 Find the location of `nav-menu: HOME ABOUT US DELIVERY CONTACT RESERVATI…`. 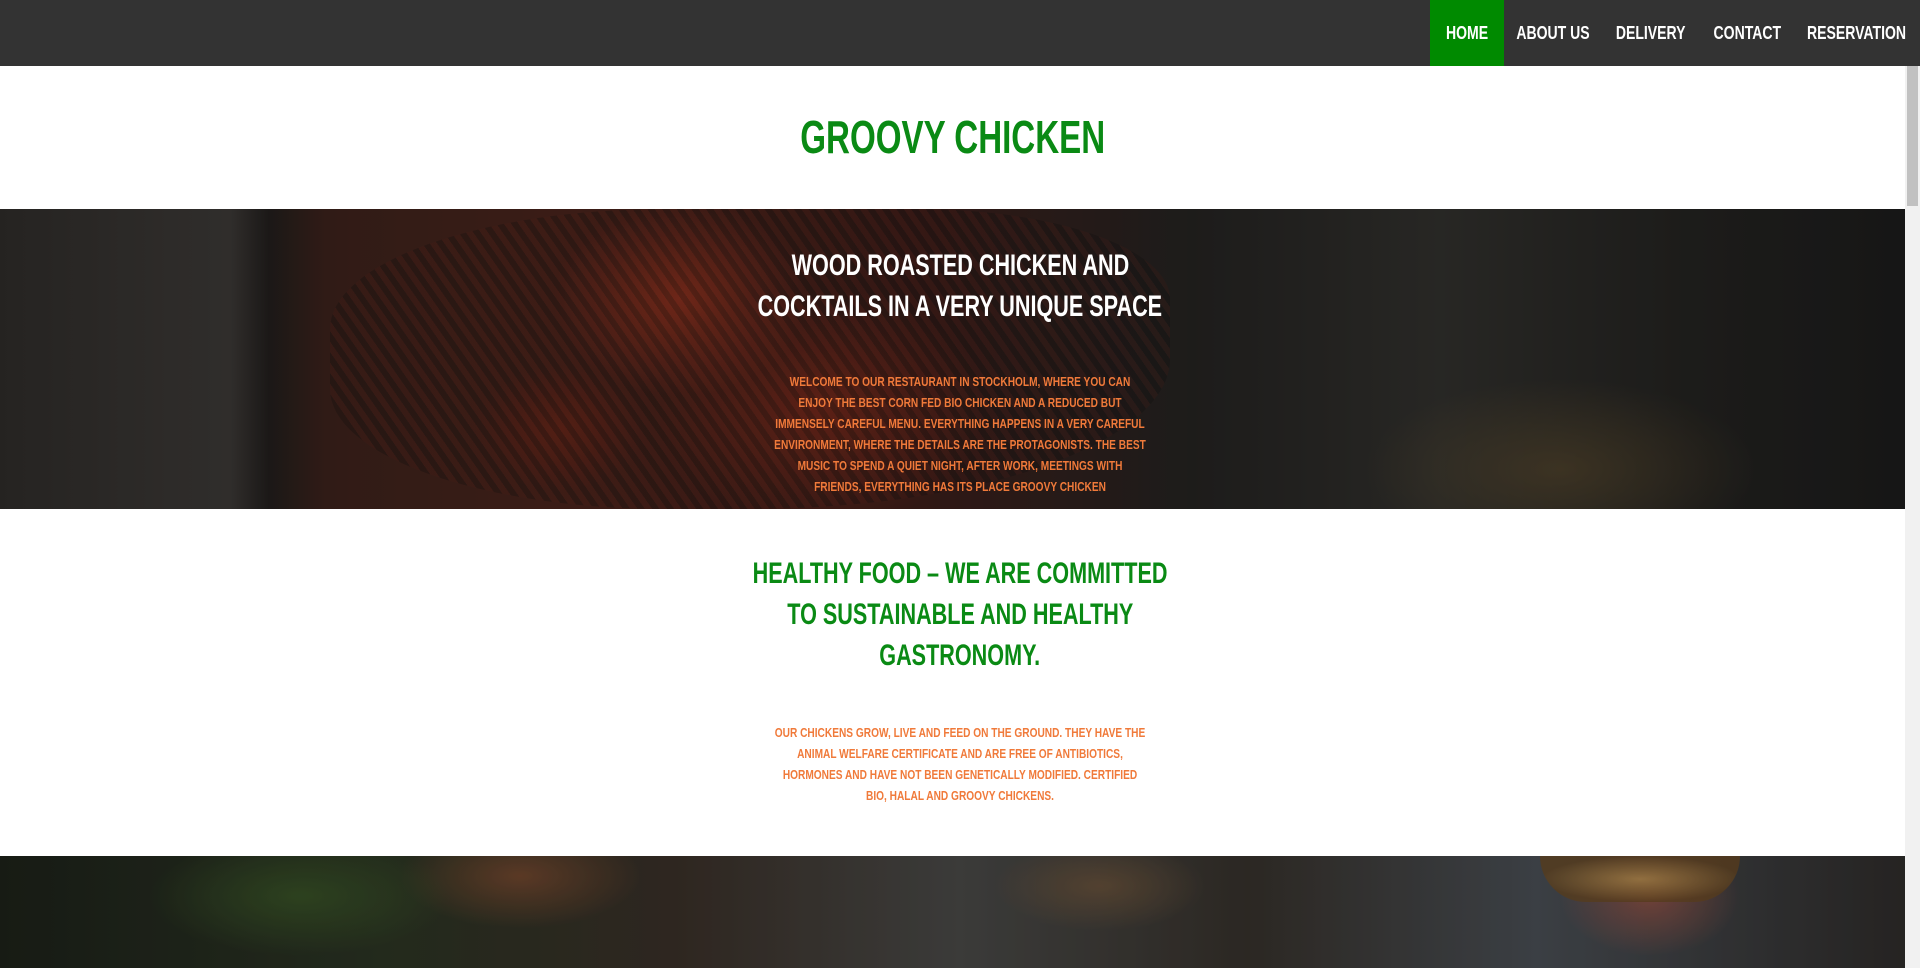

nav-menu: HOME ABOUT US DELIVERY CONTACT RESERVATI… is located at coordinates (1675, 33).